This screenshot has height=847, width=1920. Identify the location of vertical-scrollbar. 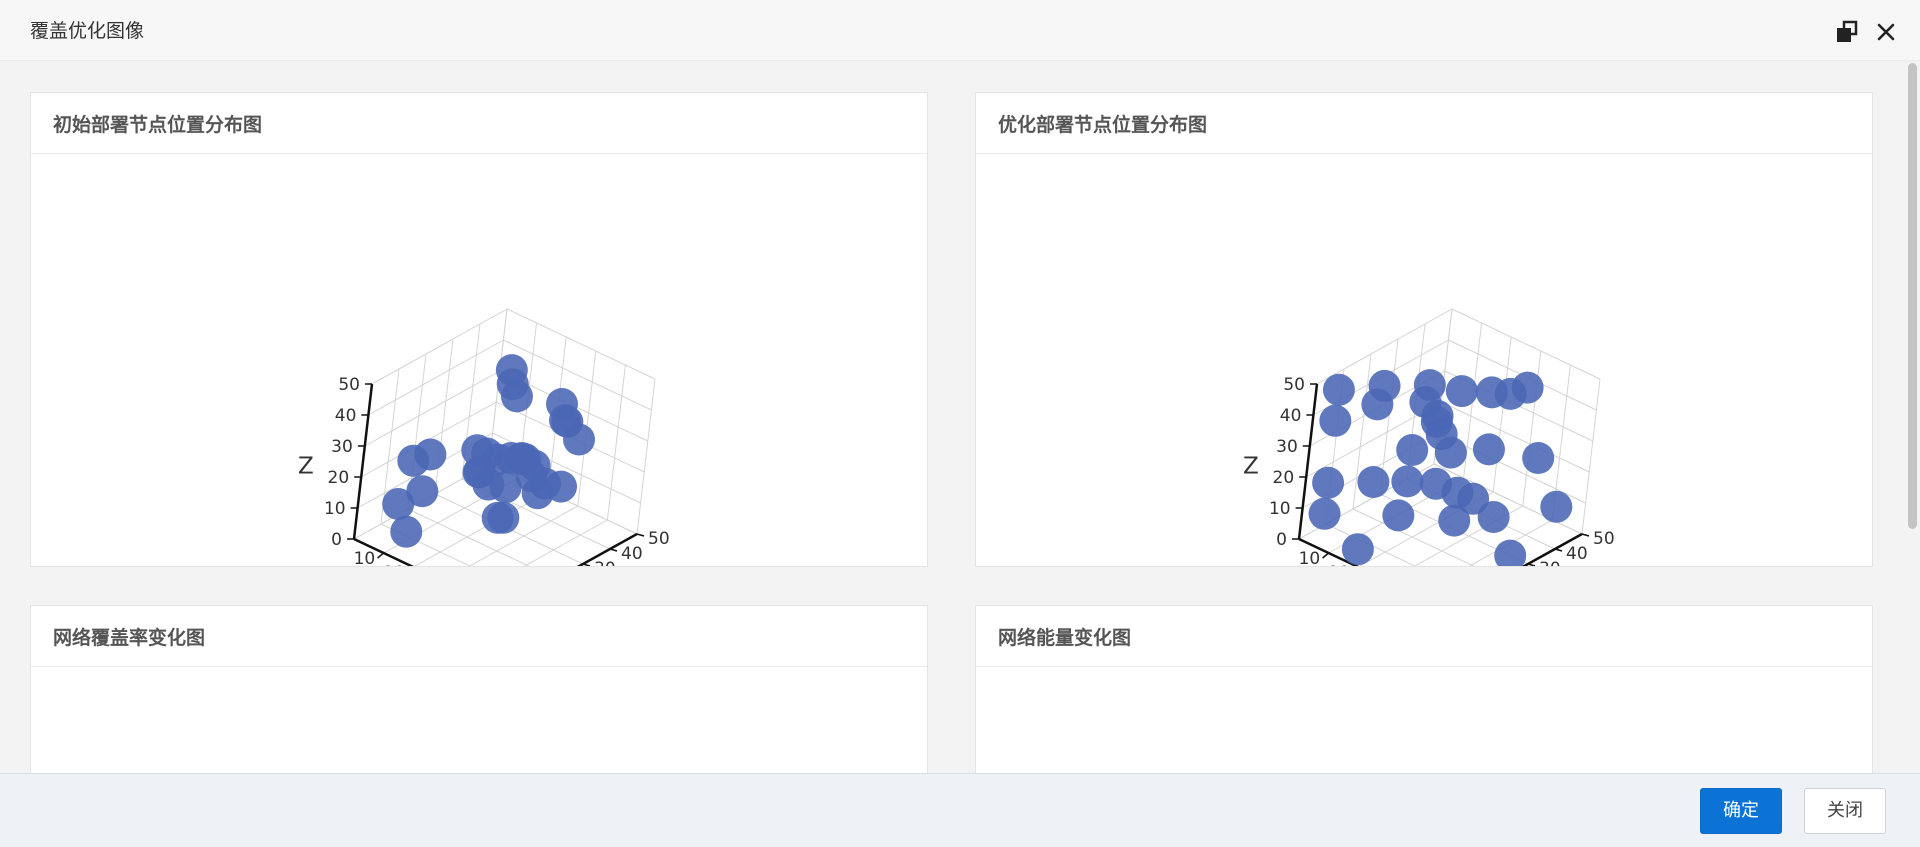
(1913, 417).